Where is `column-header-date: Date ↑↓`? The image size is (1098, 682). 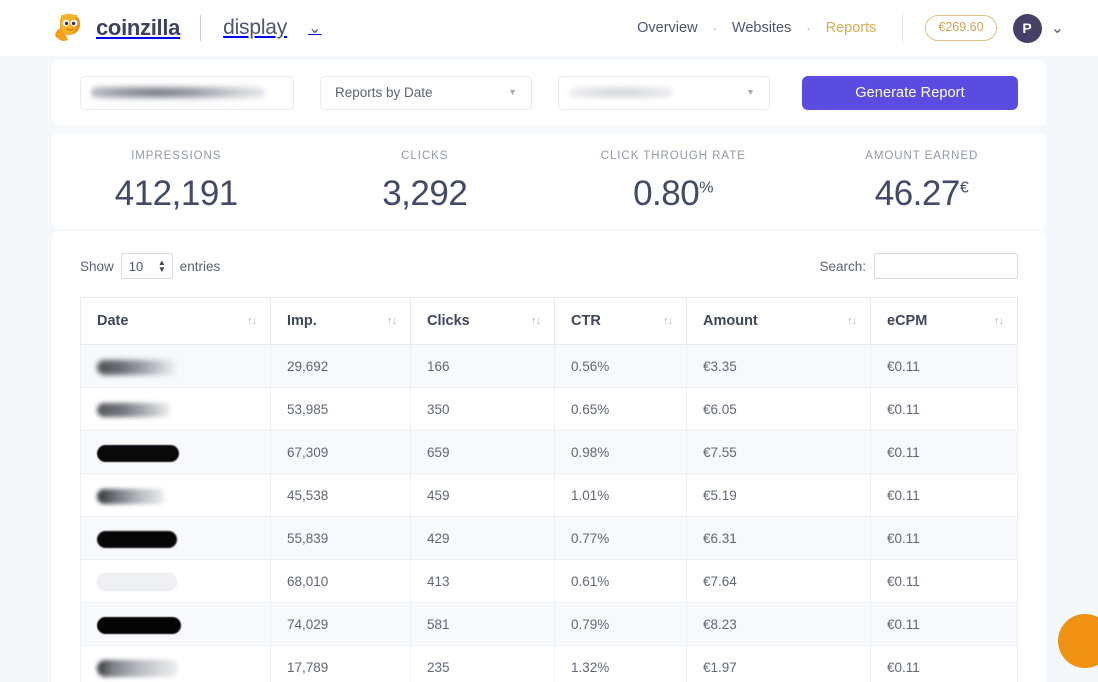
column-header-date: Date ↑↓ is located at coordinates (175, 321).